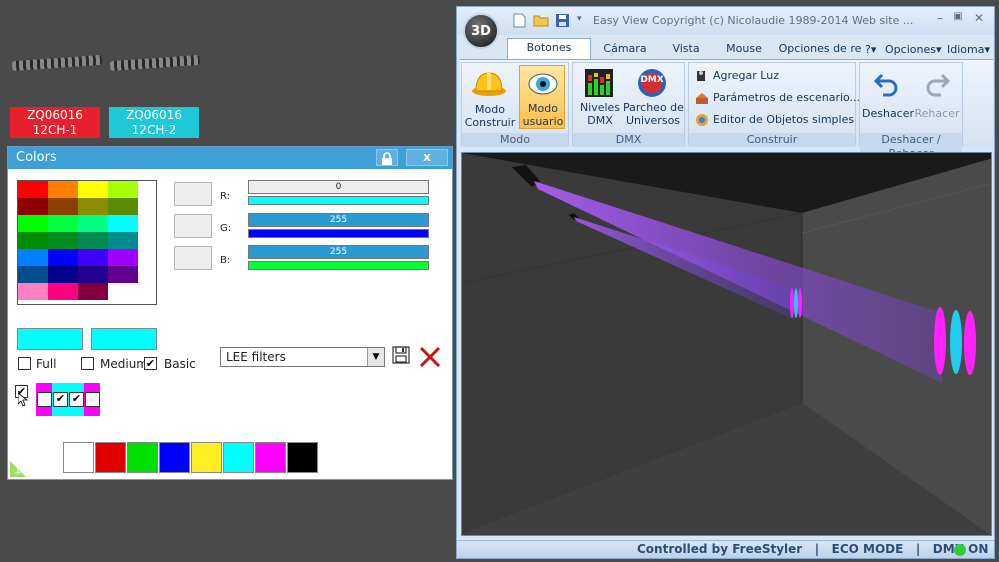  I want to click on channel-b-slider: 255, so click(338, 257).